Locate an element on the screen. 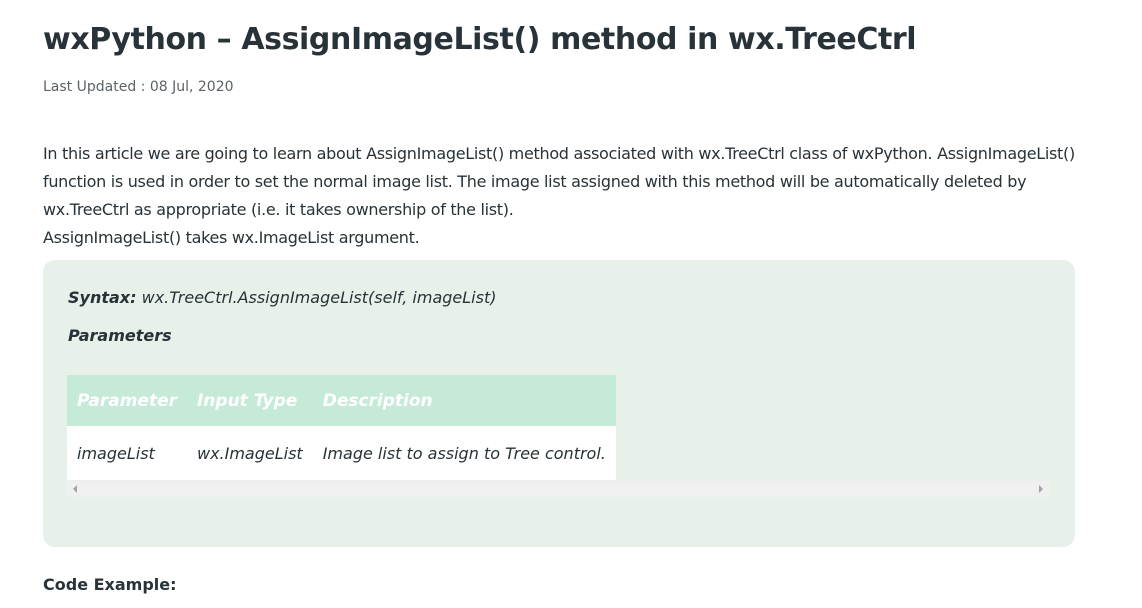  table-header-description: Description is located at coordinates (464, 400).